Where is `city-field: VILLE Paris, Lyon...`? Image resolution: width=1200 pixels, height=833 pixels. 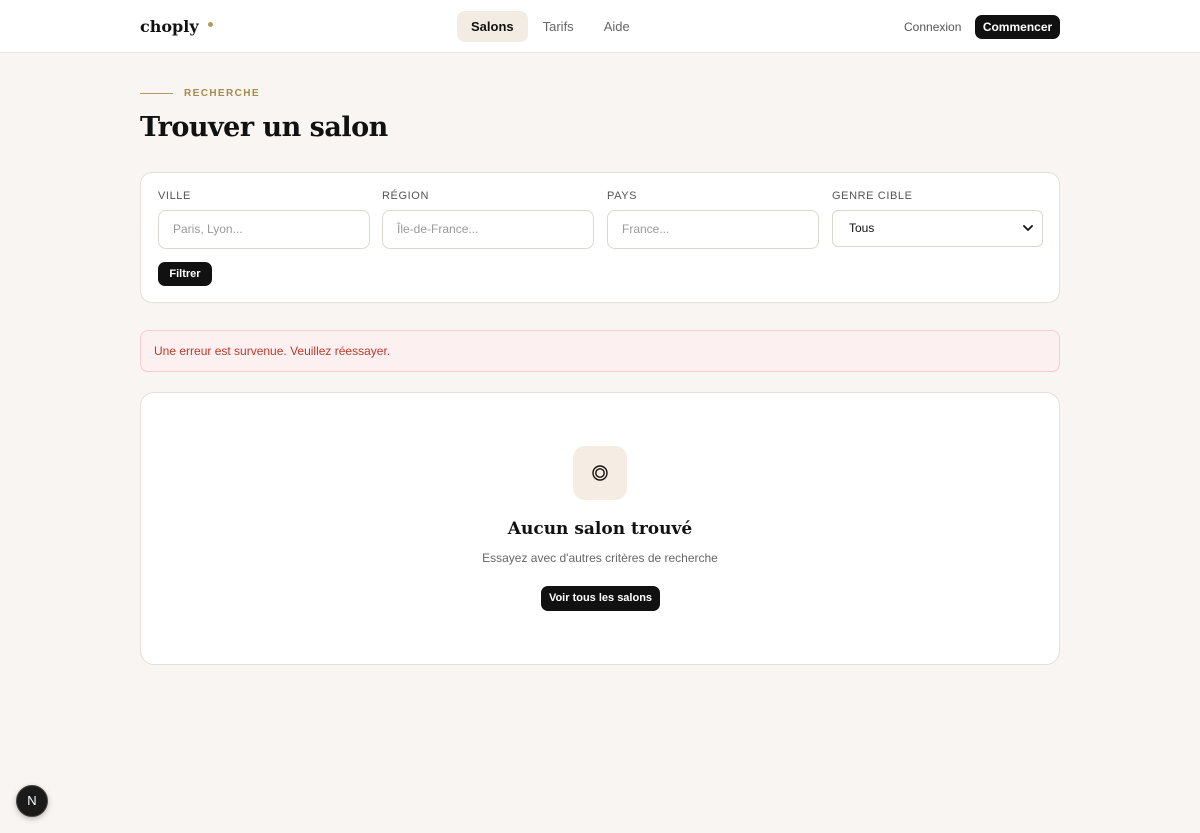
city-field: VILLE Paris, Lyon... is located at coordinates (264, 219).